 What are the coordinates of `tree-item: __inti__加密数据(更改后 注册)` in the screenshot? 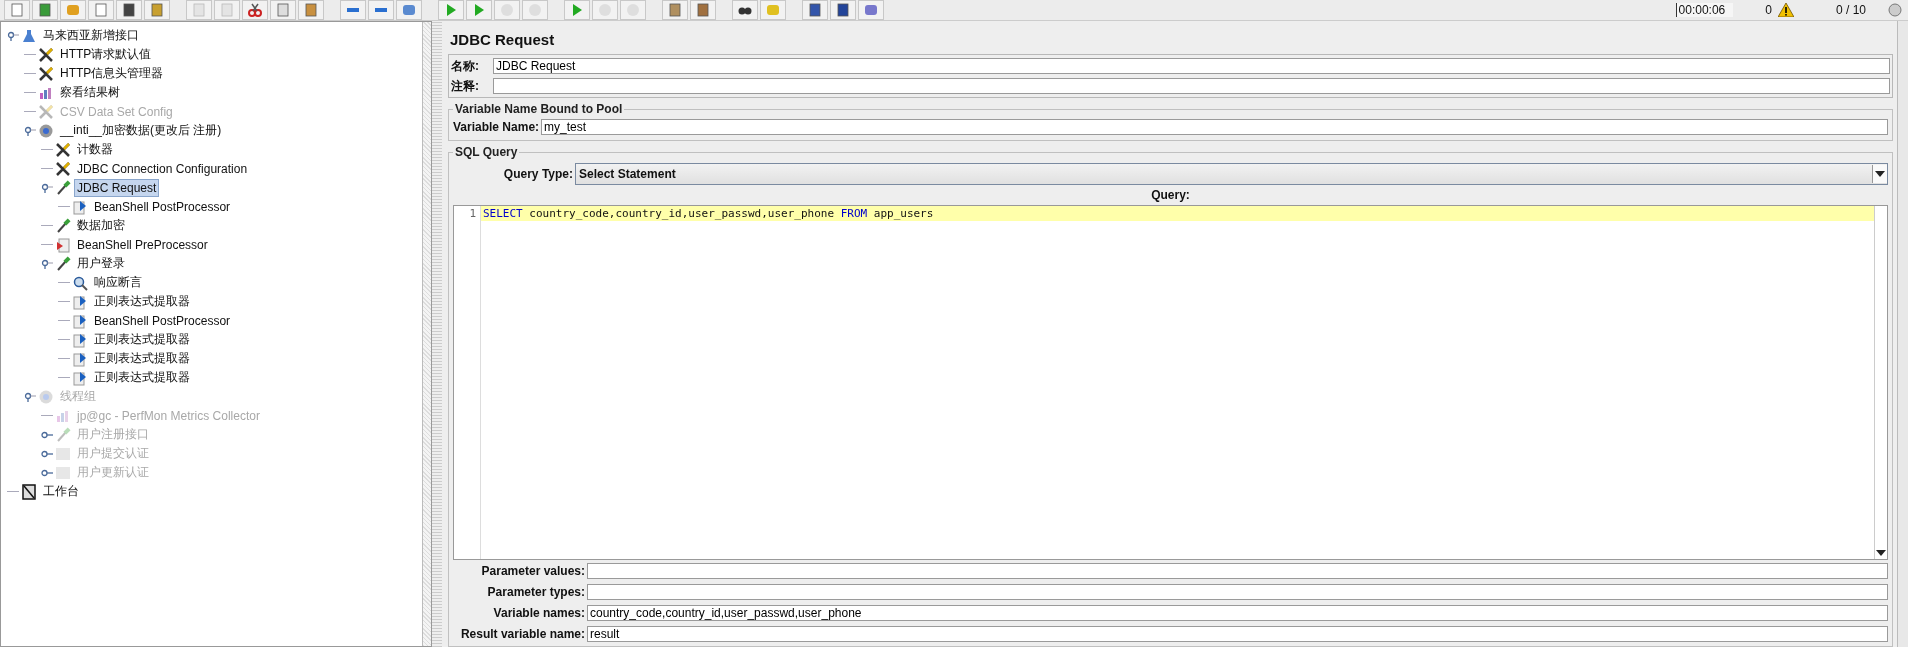 It's located at (141, 130).